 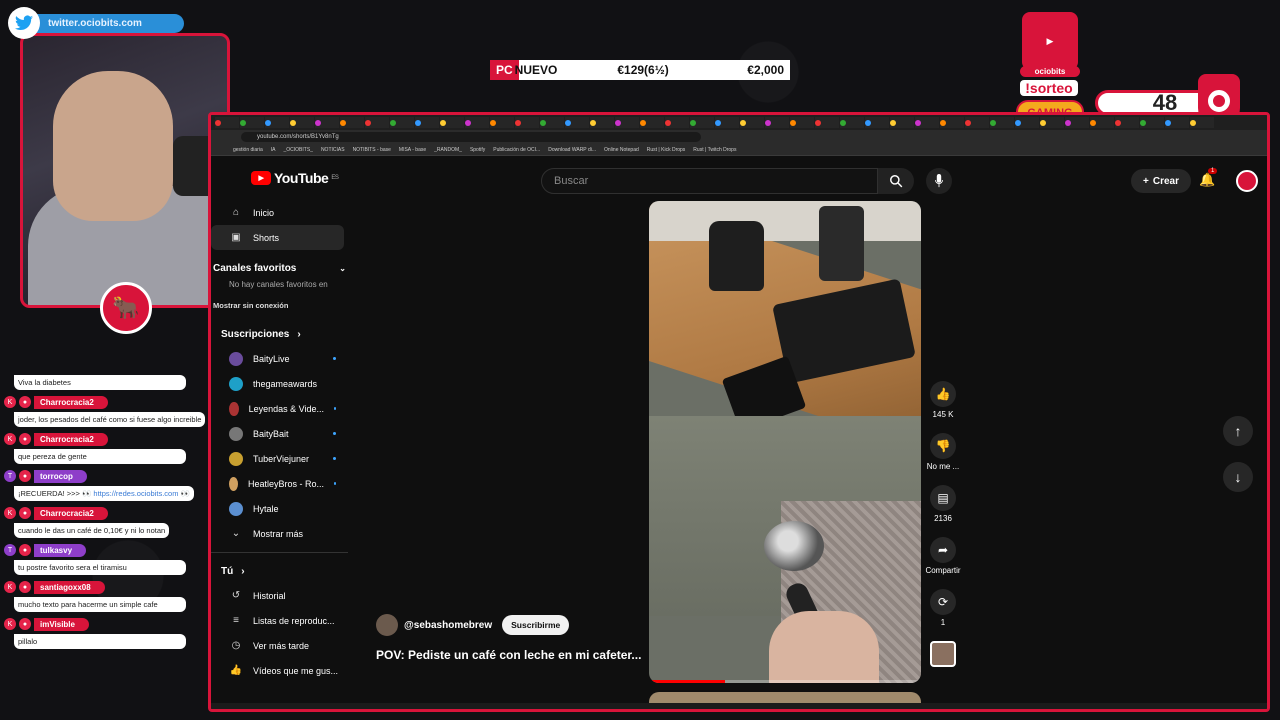 I want to click on bookmark-item: gestión diaria, so click(x=248, y=150).